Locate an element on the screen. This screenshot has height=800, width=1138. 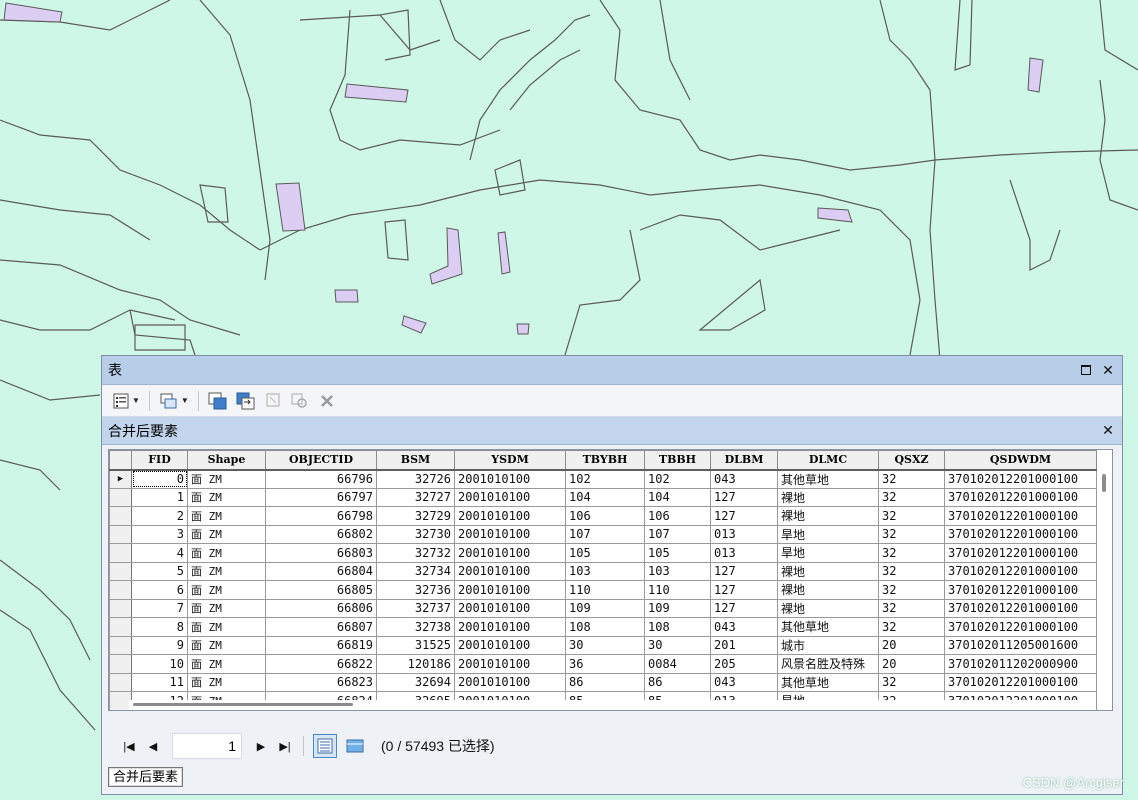
table-cell-objectid: 66796 is located at coordinates (321, 479).